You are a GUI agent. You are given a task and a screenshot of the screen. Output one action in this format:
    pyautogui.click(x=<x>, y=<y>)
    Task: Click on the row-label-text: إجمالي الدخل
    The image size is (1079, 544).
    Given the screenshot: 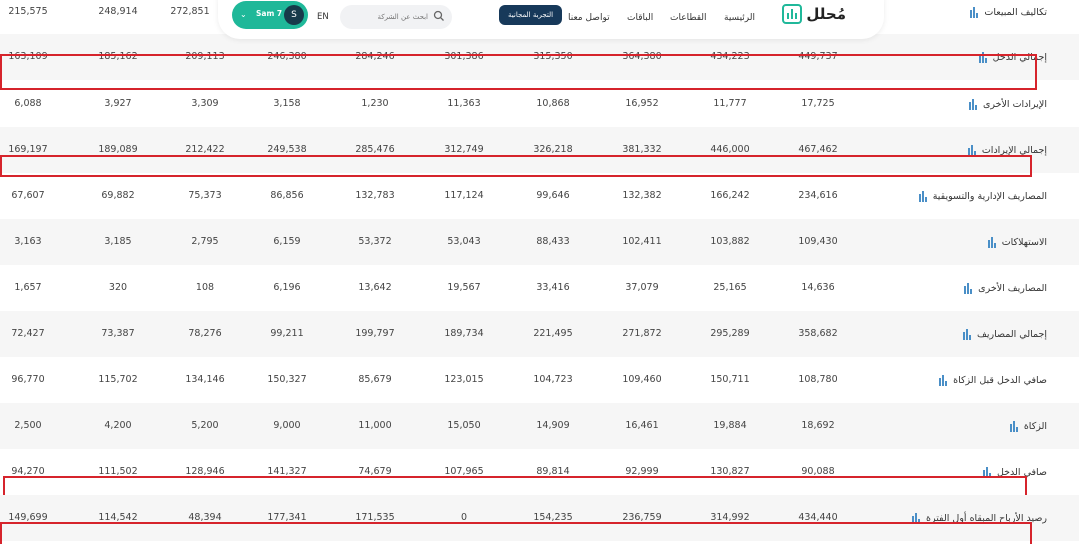 What is the action you would take?
    pyautogui.click(x=1019, y=57)
    